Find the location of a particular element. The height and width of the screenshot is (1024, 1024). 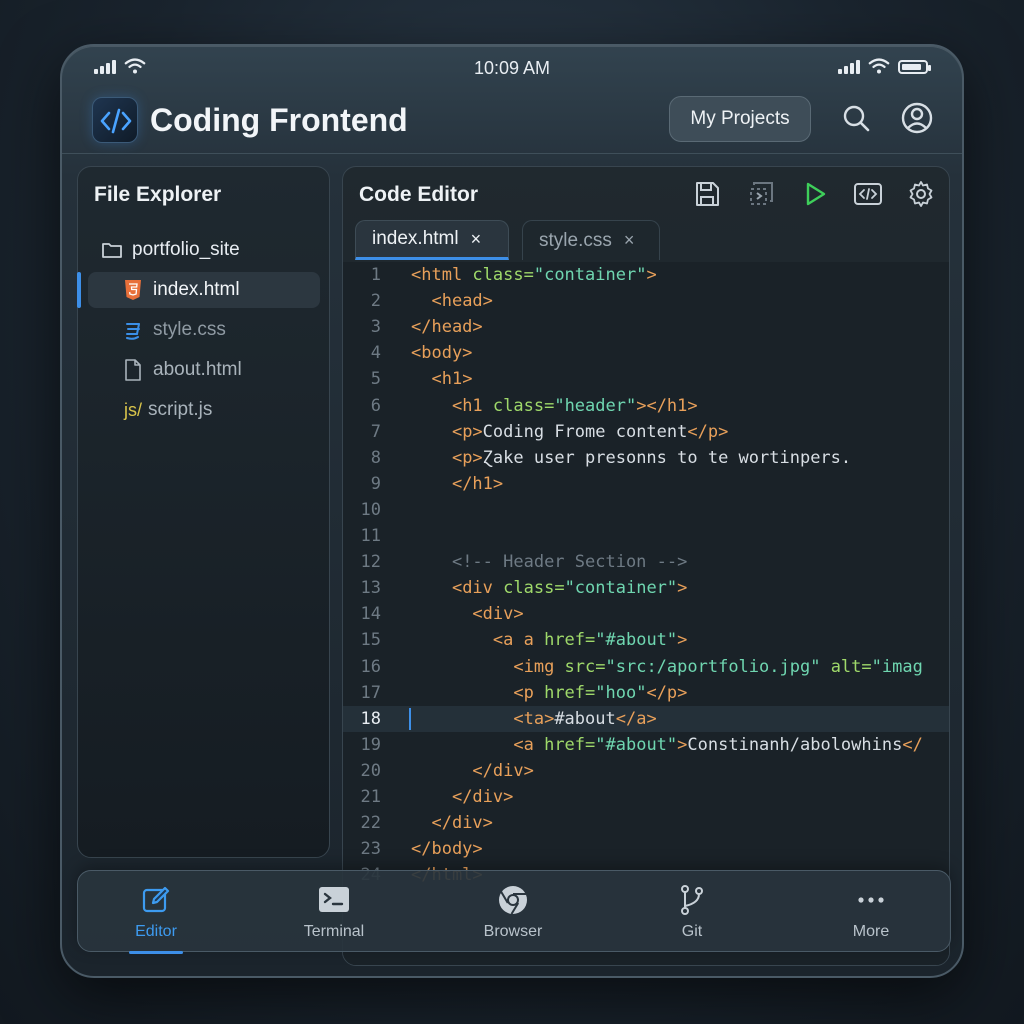

line-number: 21 is located at coordinates (370, 797).